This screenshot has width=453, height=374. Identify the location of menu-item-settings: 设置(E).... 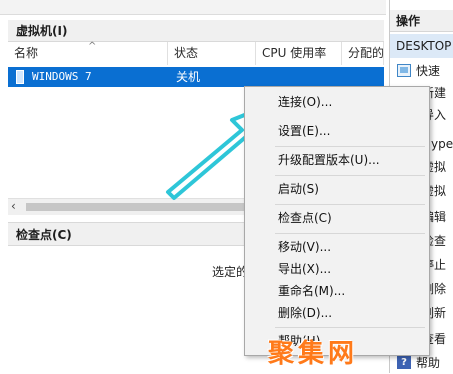
(337, 131).